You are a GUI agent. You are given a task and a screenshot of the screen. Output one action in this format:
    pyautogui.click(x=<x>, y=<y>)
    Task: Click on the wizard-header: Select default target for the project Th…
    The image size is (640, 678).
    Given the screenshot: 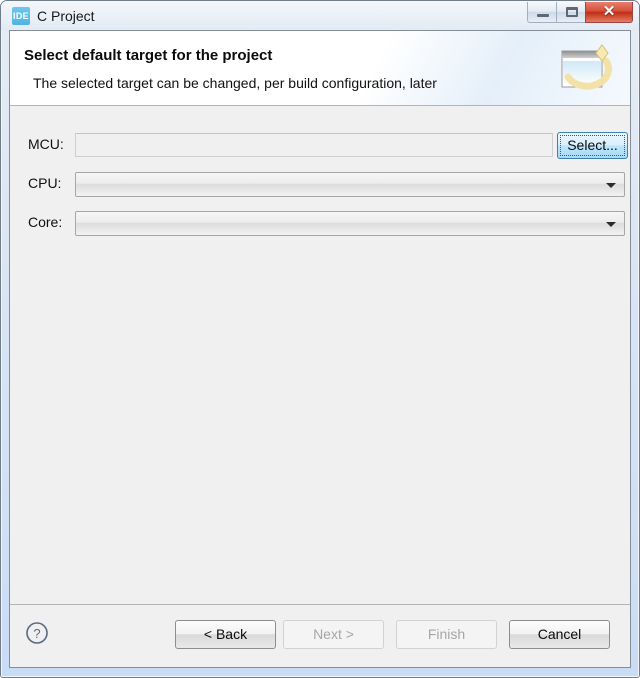 What is the action you would take?
    pyautogui.click(x=320, y=68)
    